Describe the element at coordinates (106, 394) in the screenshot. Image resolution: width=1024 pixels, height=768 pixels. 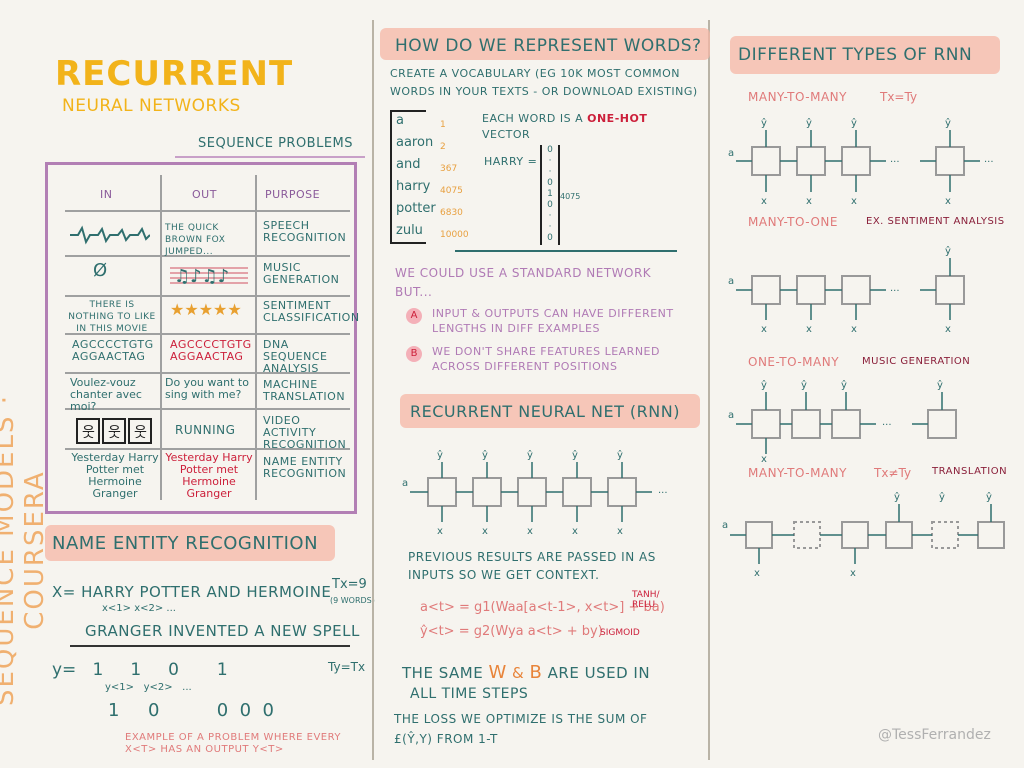
I see `row-in: Voulez-vouz chanter avec moi?` at that location.